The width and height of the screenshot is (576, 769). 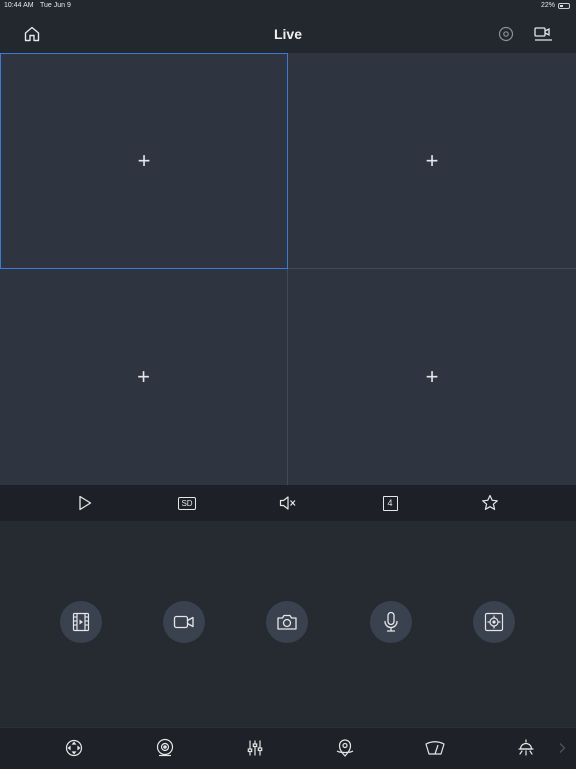 What do you see at coordinates (564, 6) in the screenshot?
I see `battery-icon` at bounding box center [564, 6].